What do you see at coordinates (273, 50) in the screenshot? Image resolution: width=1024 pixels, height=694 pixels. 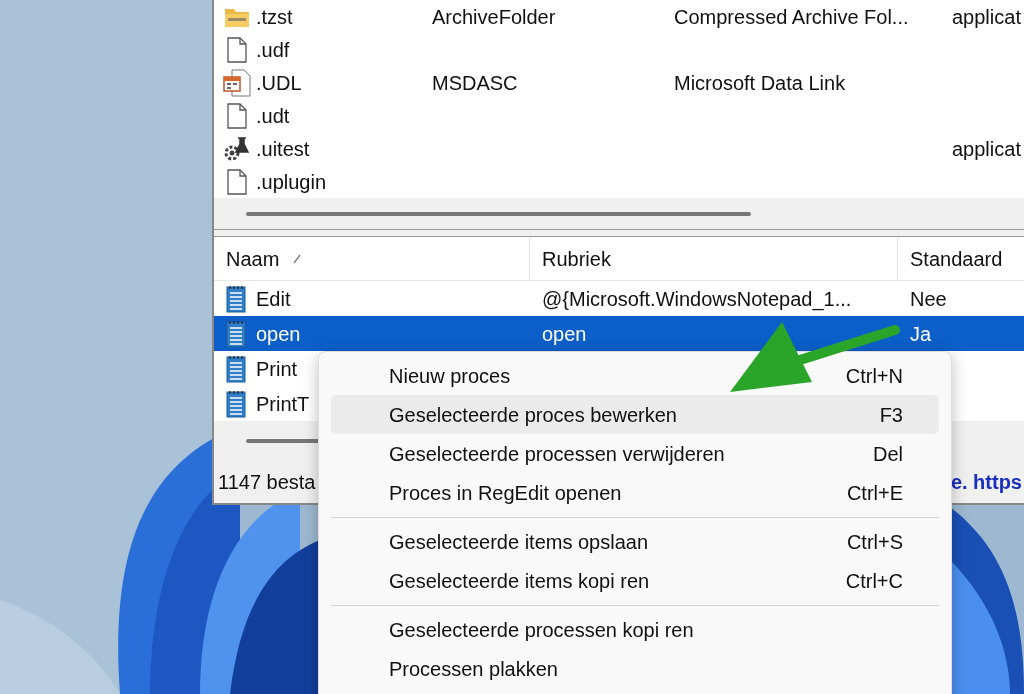 I see `file-extension: .udf` at bounding box center [273, 50].